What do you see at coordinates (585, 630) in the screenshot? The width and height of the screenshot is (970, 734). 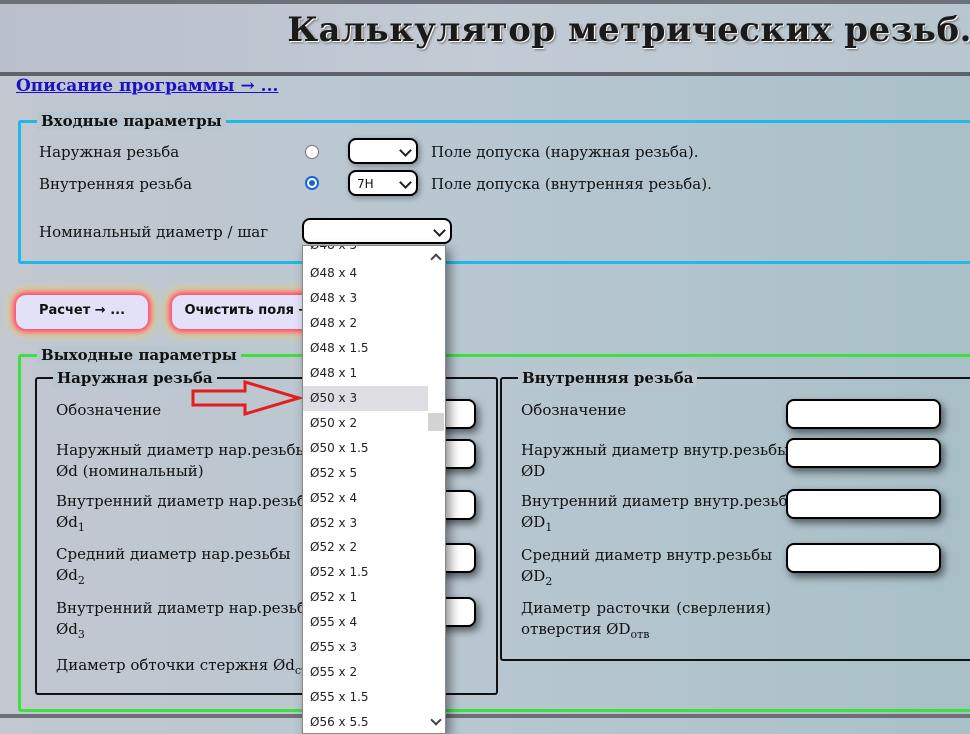 I see `int-hole-diameter-symbol: отверстия ØDотв` at bounding box center [585, 630].